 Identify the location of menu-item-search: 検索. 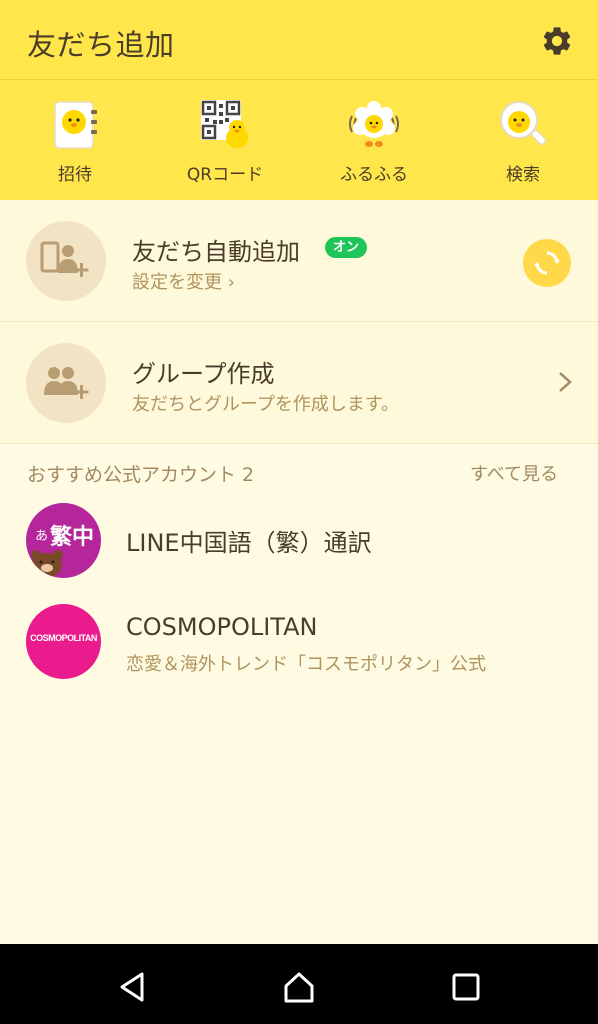
(523, 140).